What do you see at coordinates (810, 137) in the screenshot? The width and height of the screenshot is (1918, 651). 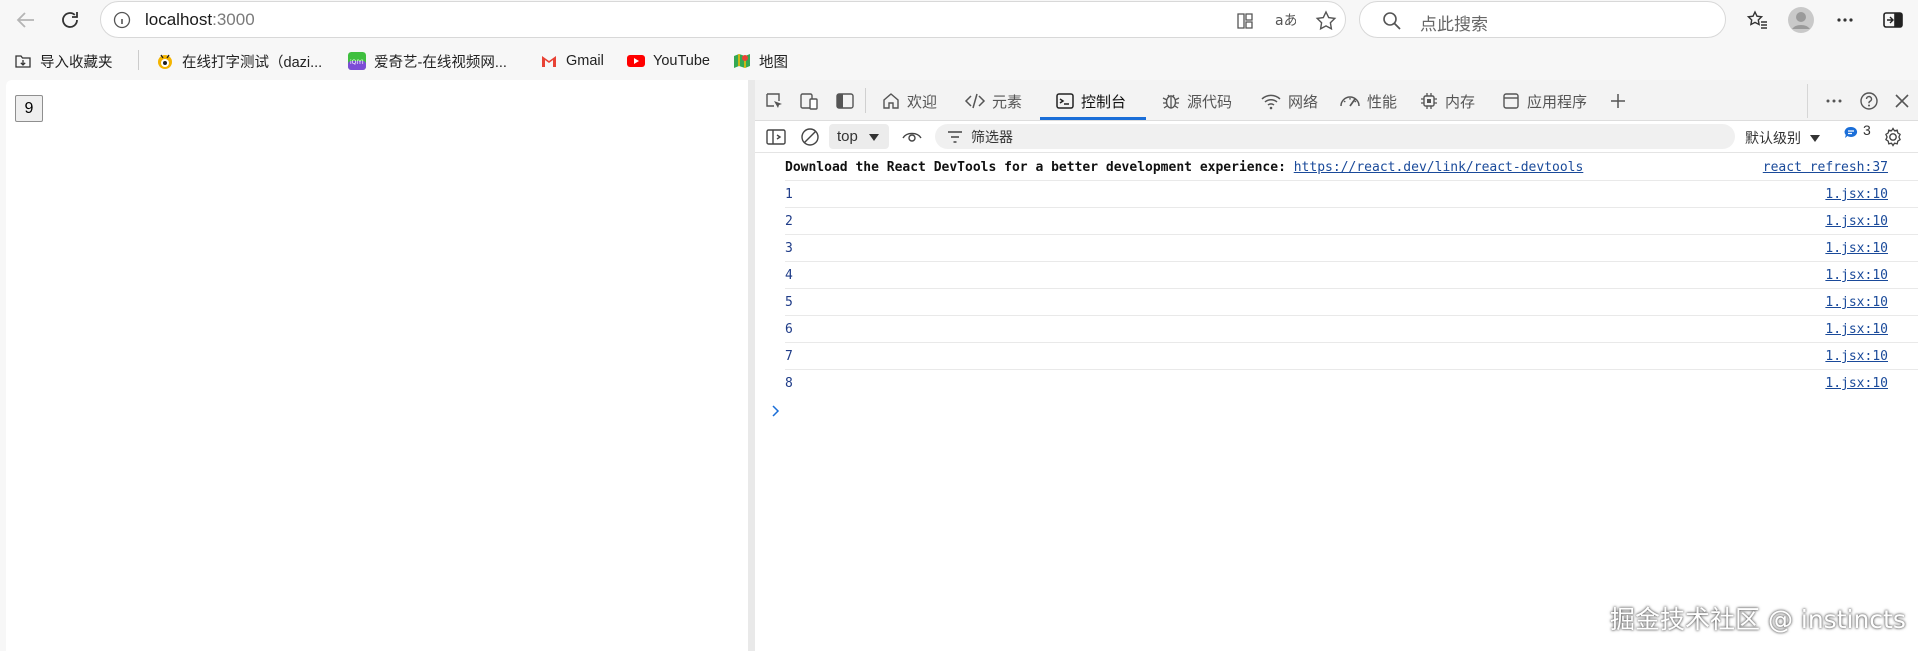 I see `clear-console-icon` at bounding box center [810, 137].